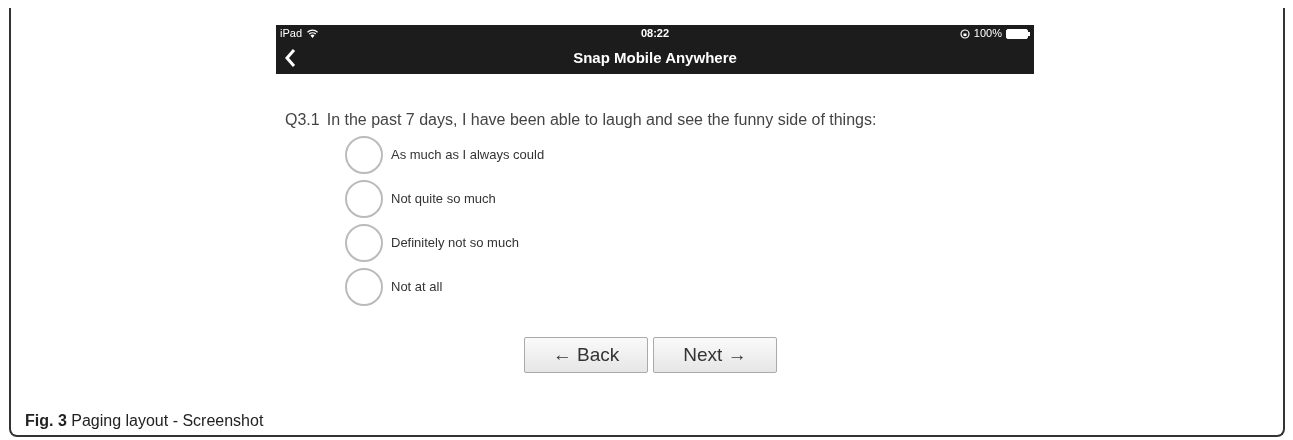 The height and width of the screenshot is (440, 1293). What do you see at coordinates (586, 355) in the screenshot?
I see `back-button: ← Back` at bounding box center [586, 355].